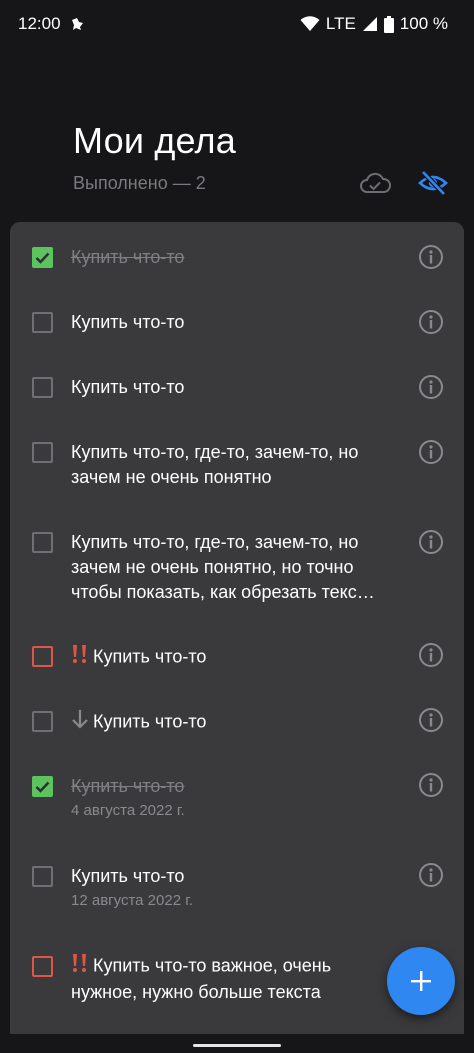  I want to click on add-task-button, so click(421, 981).